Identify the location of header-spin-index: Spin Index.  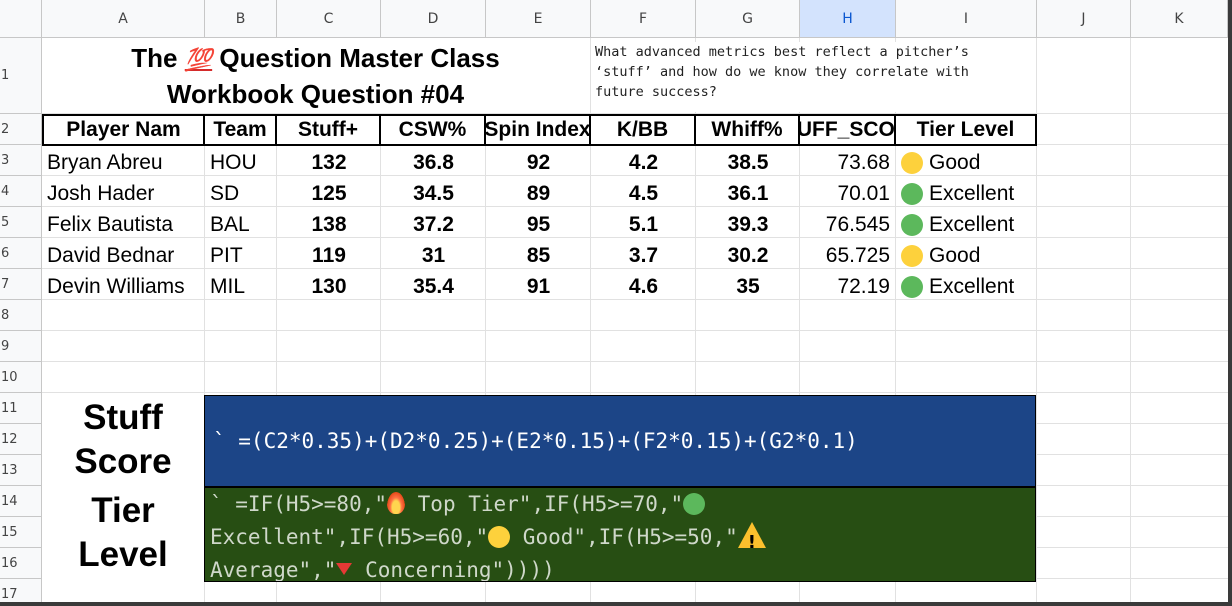
(538, 130).